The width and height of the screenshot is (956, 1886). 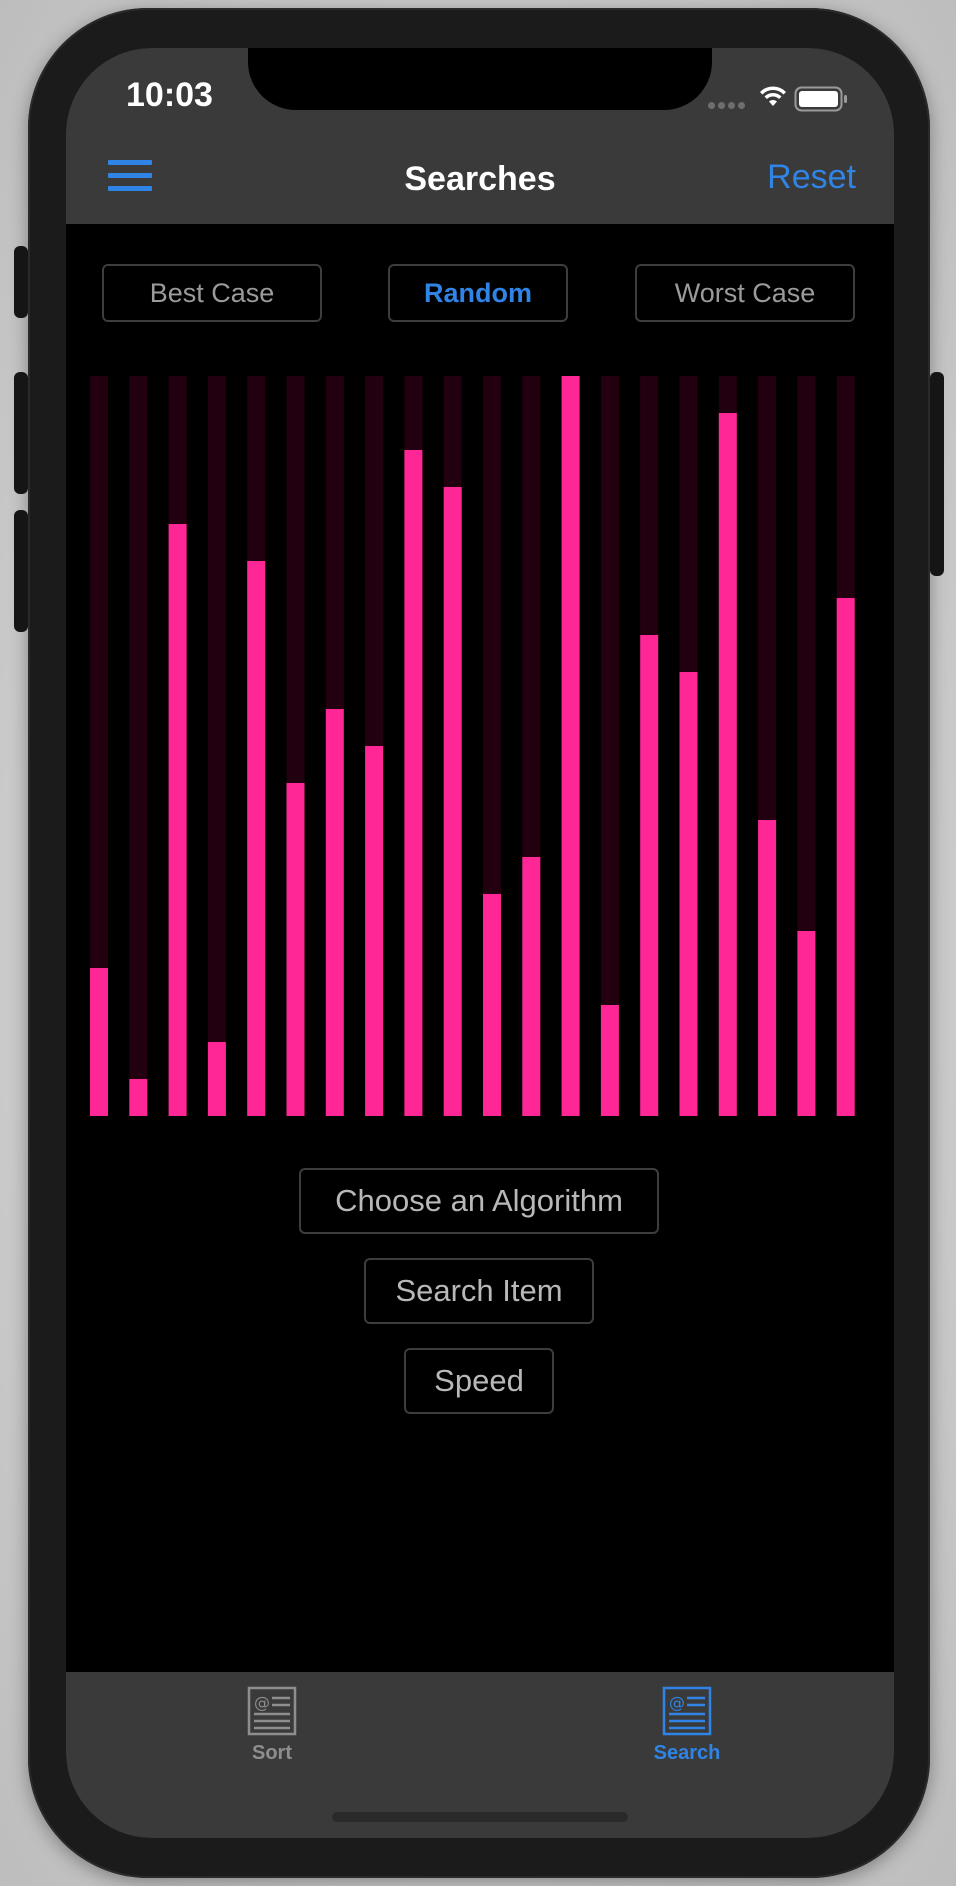 What do you see at coordinates (773, 96) in the screenshot?
I see `wifi-icon` at bounding box center [773, 96].